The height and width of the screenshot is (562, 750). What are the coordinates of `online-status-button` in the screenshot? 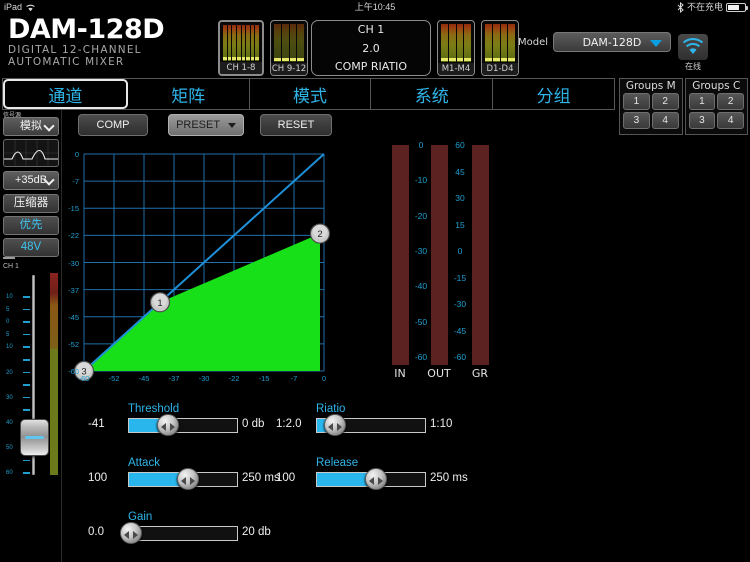 It's located at (693, 47).